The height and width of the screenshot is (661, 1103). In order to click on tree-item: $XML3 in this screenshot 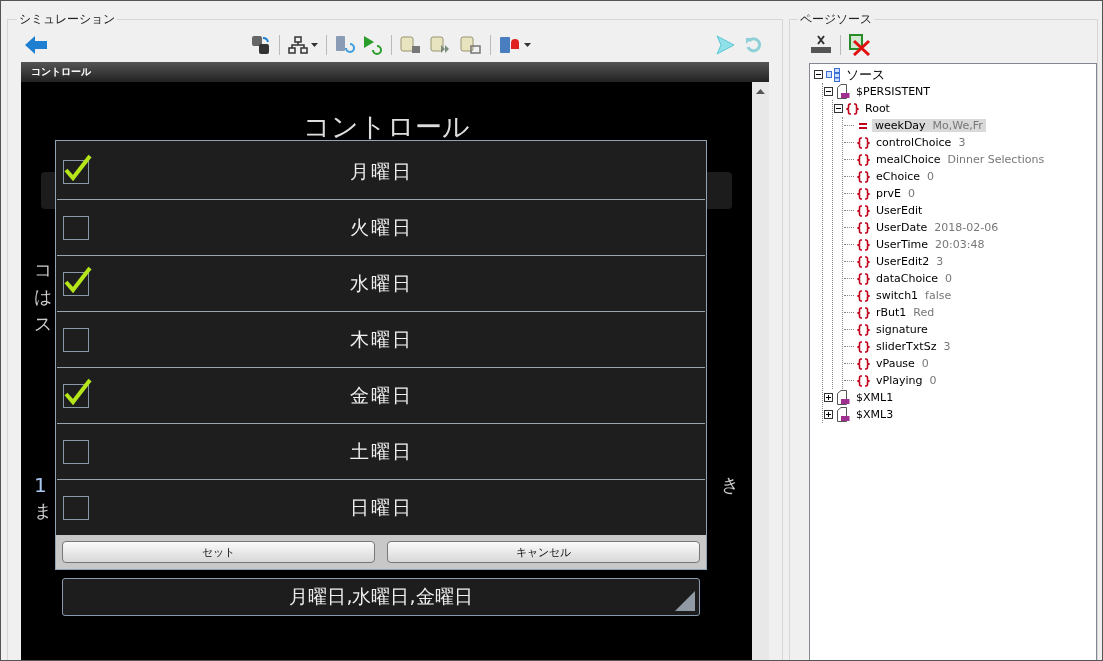, I will do `click(875, 414)`.